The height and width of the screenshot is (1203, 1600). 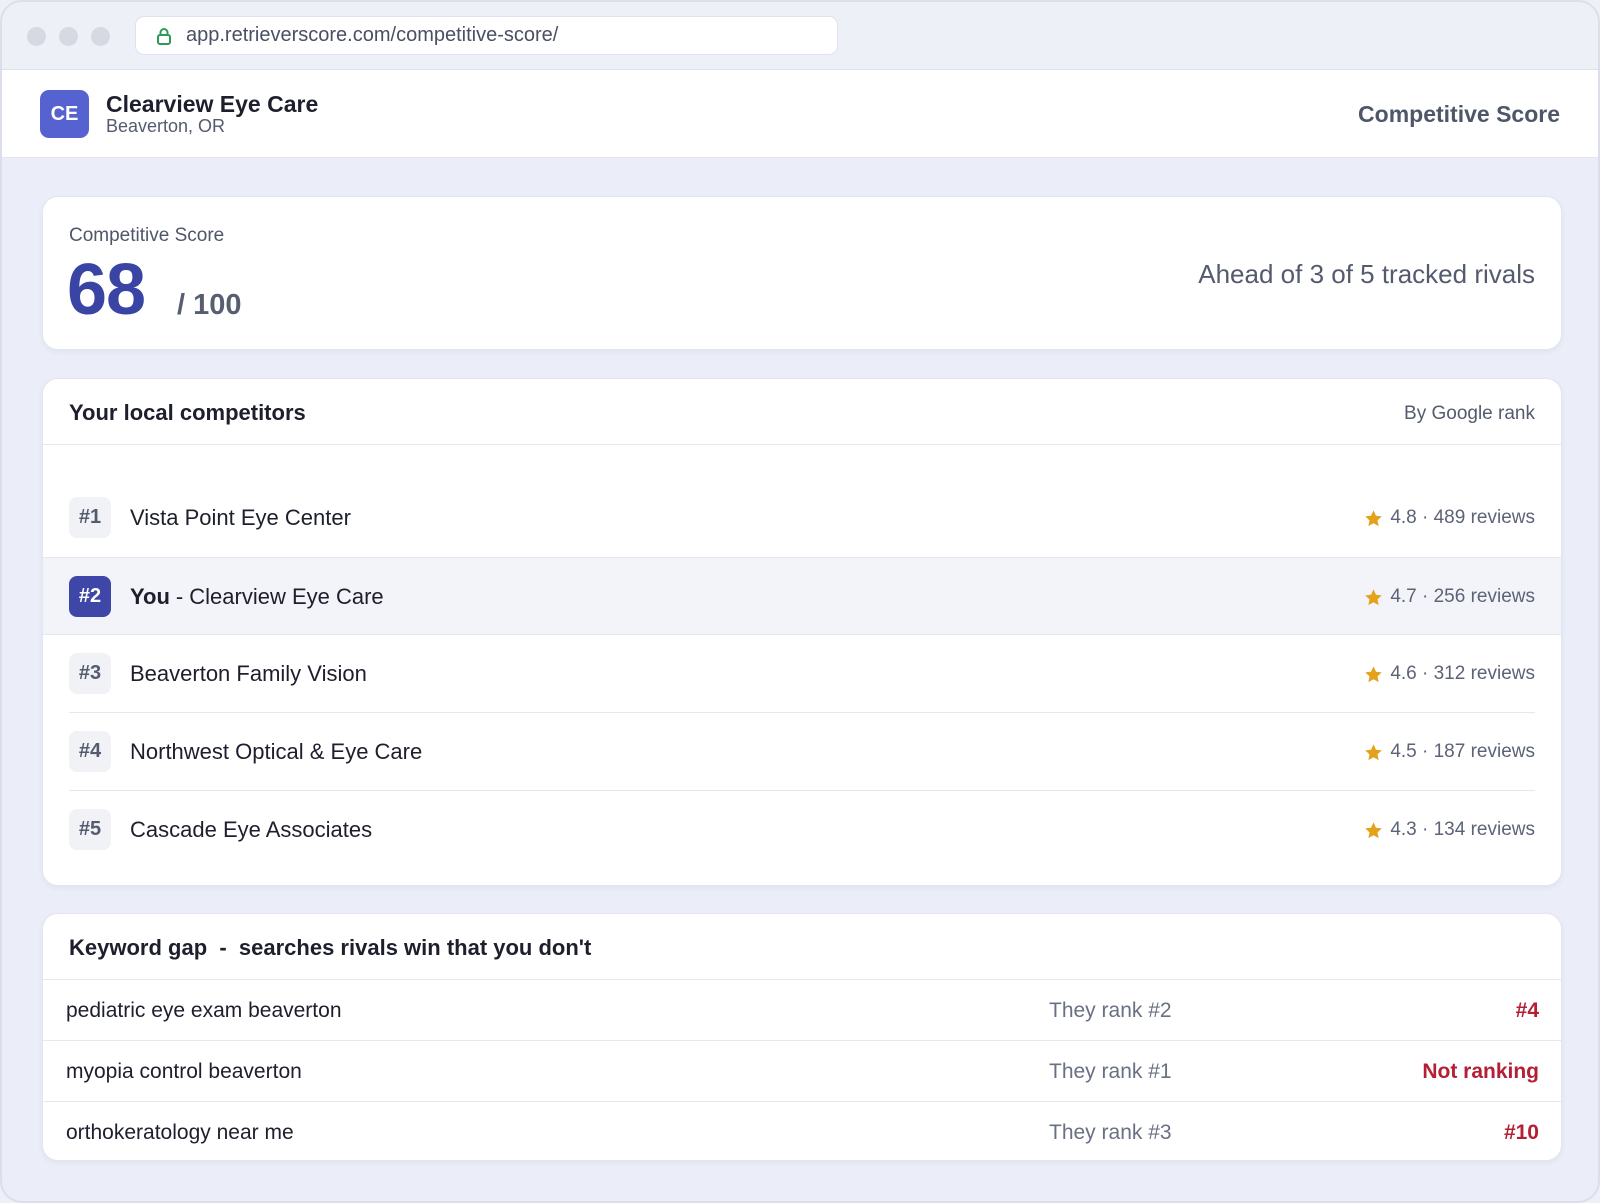 What do you see at coordinates (64, 114) in the screenshot?
I see `business-avatar: CE` at bounding box center [64, 114].